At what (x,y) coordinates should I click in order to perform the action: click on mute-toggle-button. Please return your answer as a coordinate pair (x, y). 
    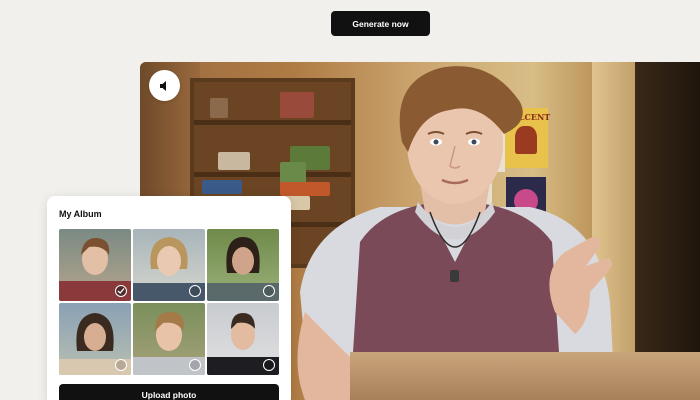
    Looking at the image, I should click on (164, 85).